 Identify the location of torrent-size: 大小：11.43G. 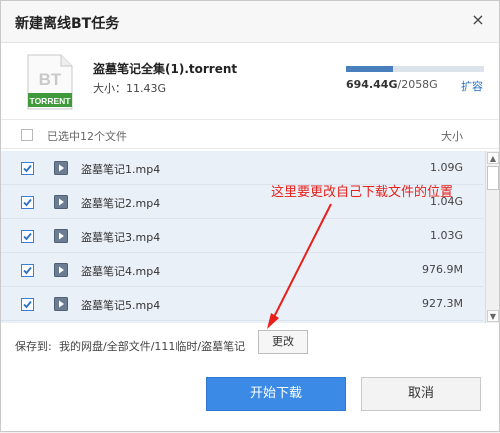
(129, 88).